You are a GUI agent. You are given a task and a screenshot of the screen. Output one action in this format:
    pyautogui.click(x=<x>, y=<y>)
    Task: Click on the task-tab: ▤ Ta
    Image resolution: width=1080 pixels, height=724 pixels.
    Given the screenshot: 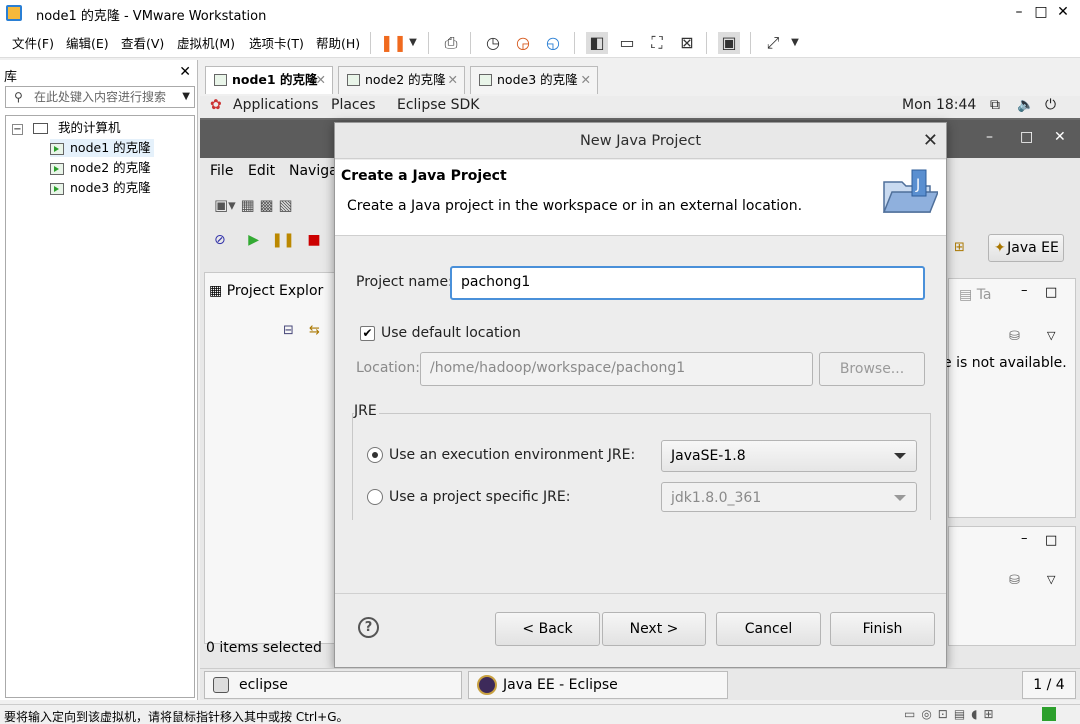 What is the action you would take?
    pyautogui.click(x=975, y=295)
    